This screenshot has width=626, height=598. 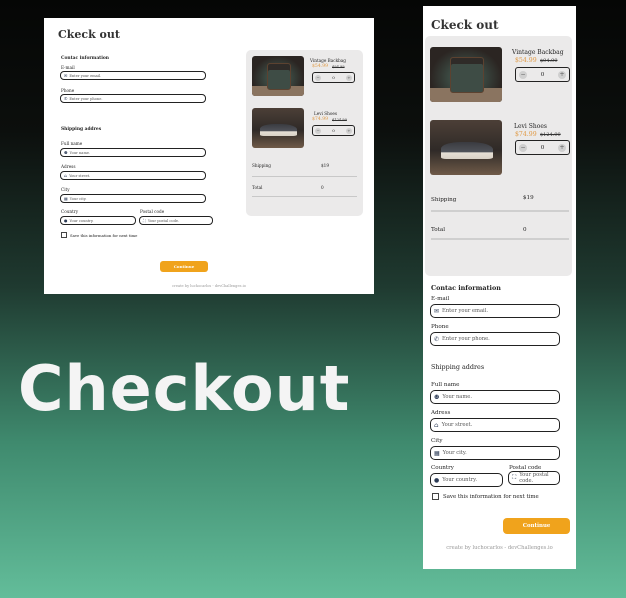 What do you see at coordinates (326, 113) in the screenshot?
I see `product-name: Levi Shoes` at bounding box center [326, 113].